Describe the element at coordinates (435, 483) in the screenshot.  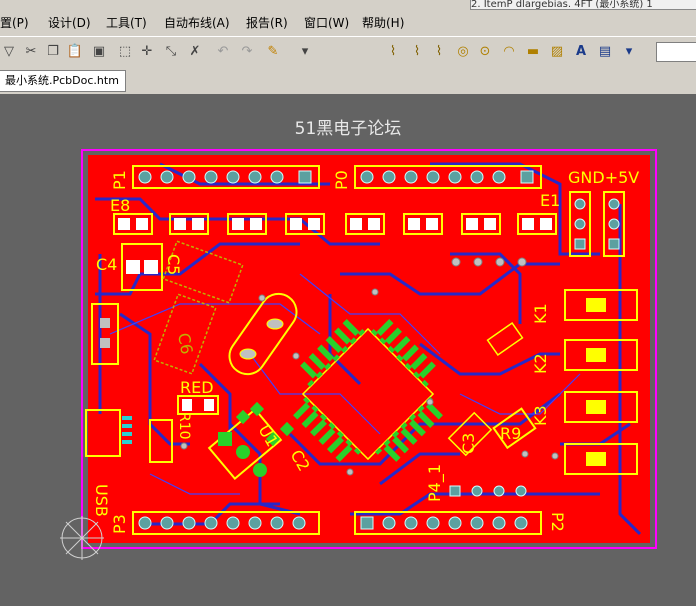
I see `label-p4-1: P4_1` at that location.